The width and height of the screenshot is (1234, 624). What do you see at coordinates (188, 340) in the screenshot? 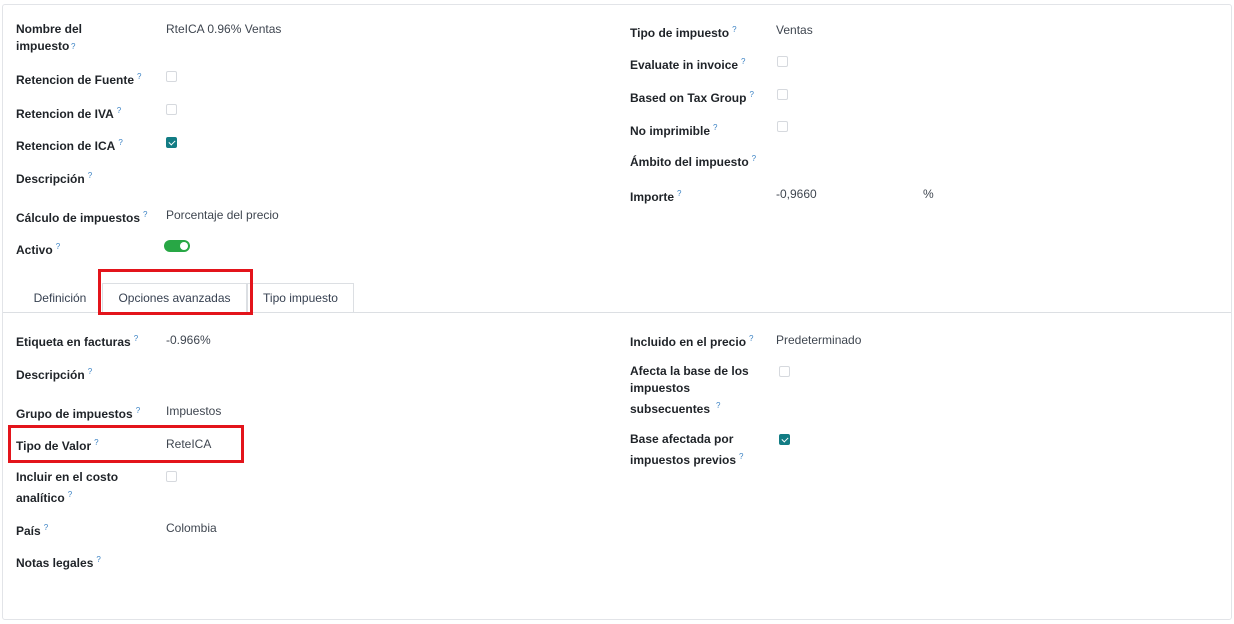
I see `etiqueta-facturas-value: -0.966%` at bounding box center [188, 340].